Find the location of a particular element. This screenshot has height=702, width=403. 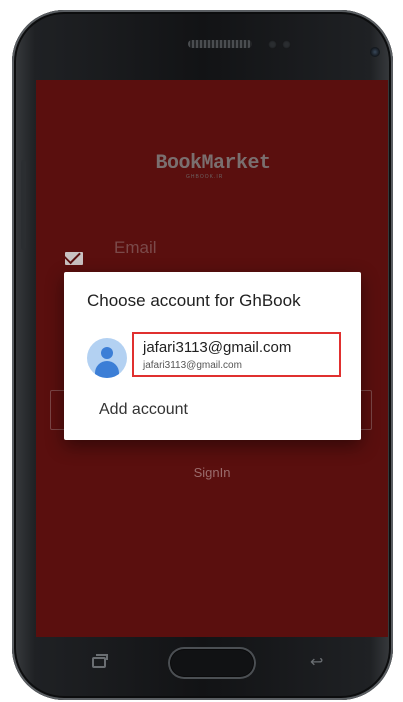

volume-button is located at coordinates (23, 205).